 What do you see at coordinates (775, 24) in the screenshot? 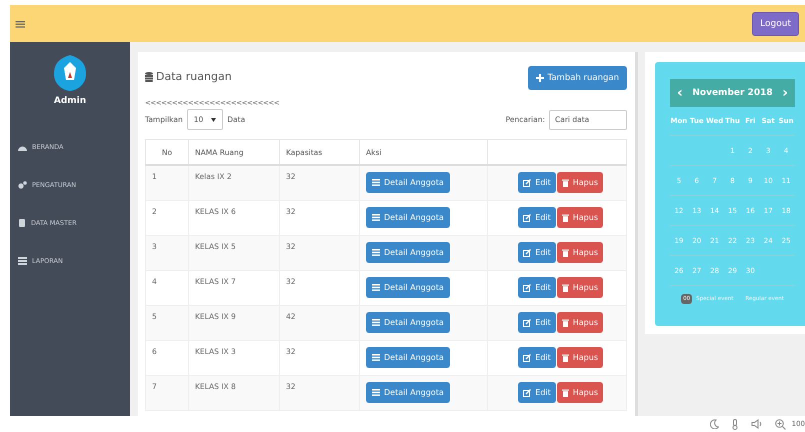
I see `logout-button: Logout` at bounding box center [775, 24].